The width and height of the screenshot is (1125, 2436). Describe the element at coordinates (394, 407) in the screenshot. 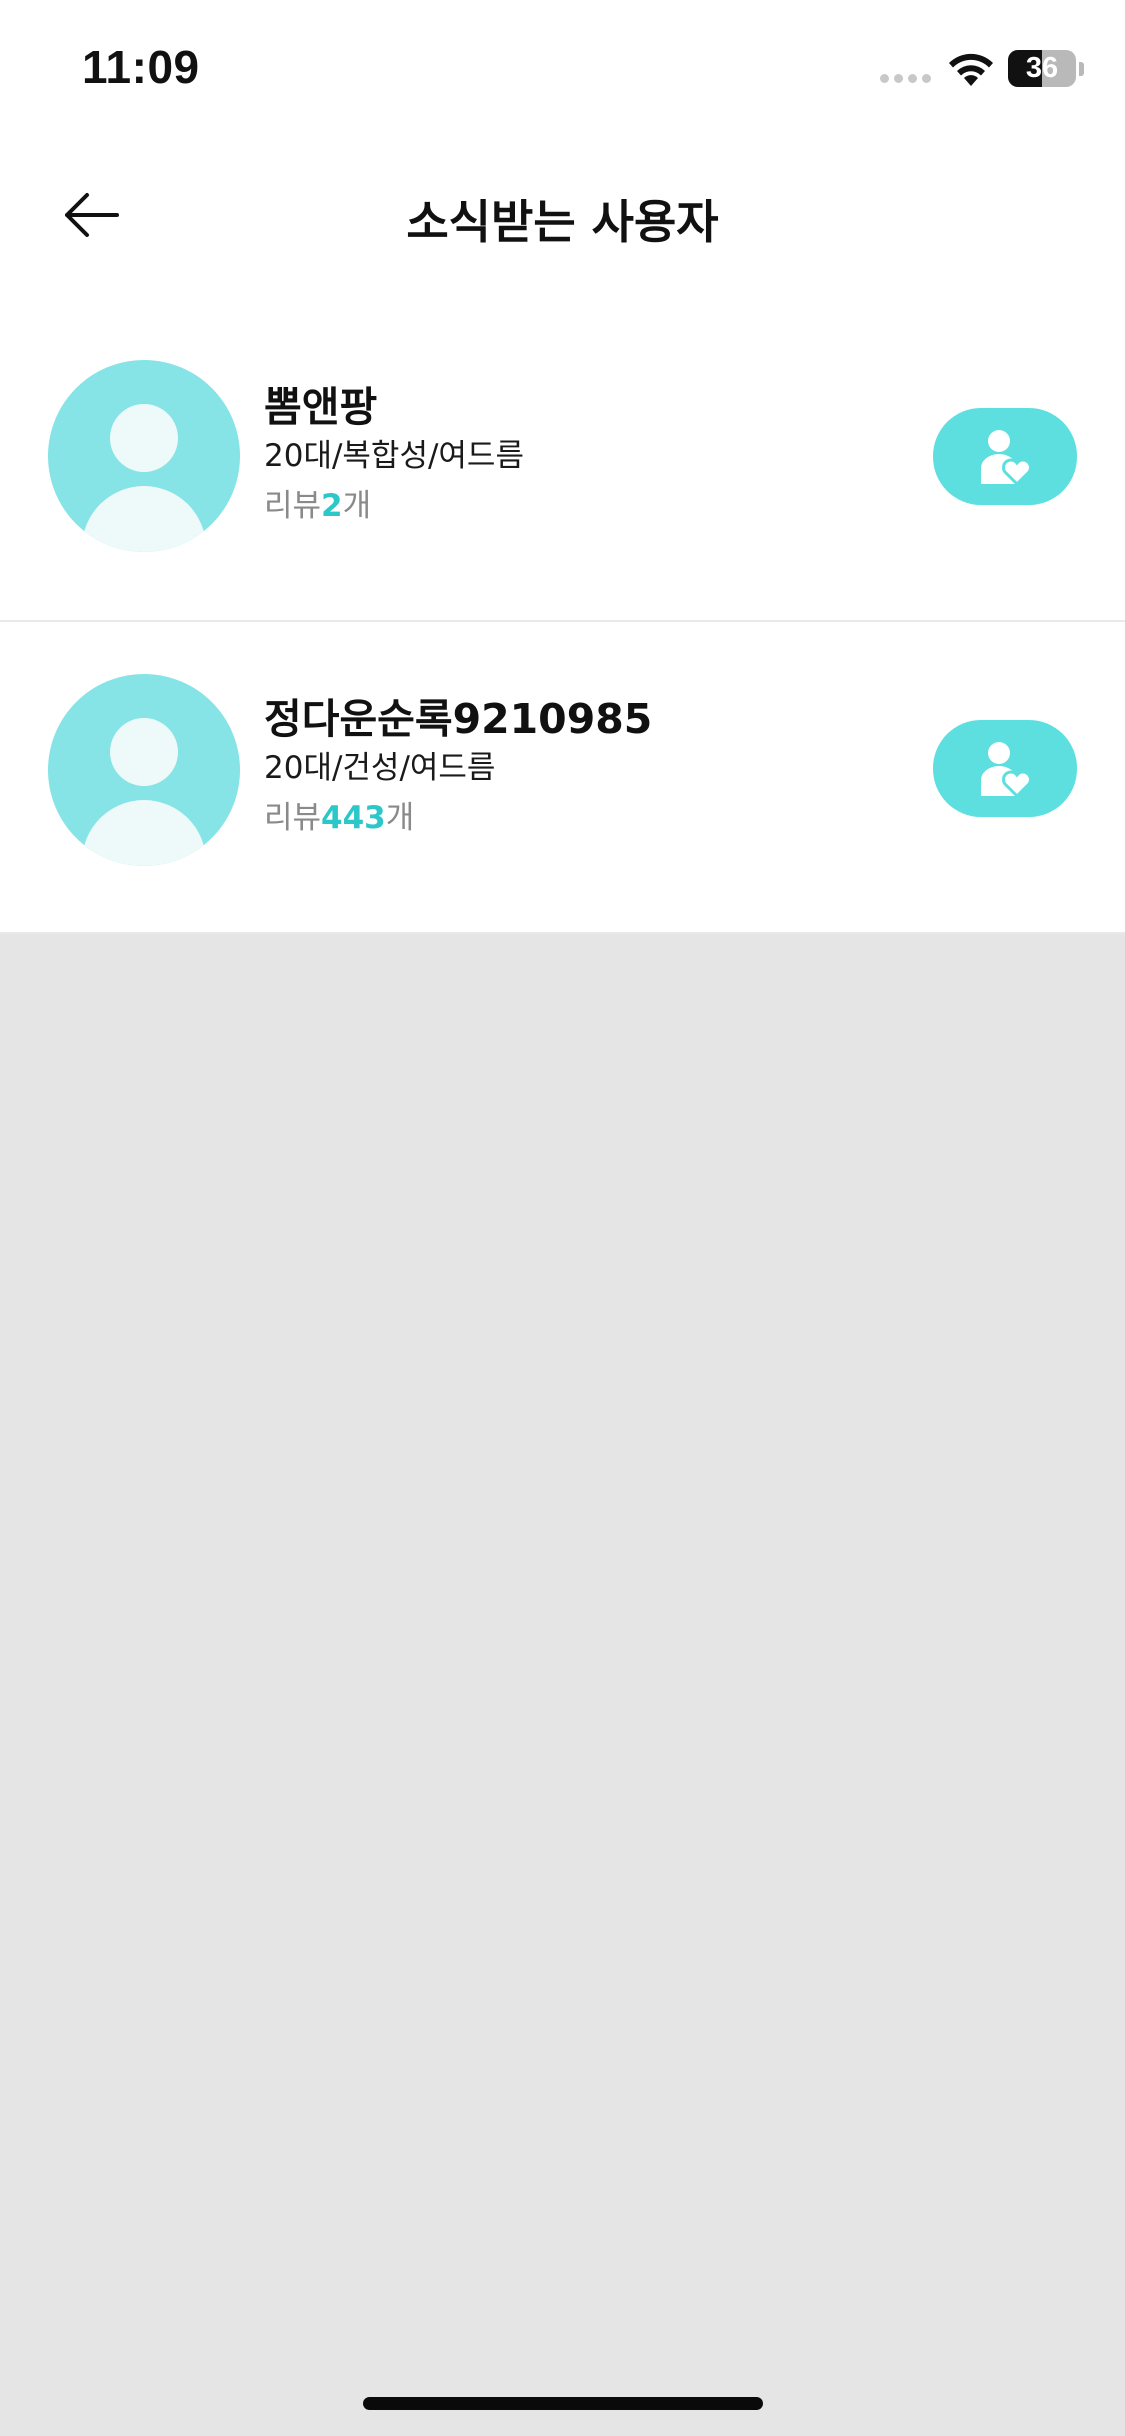

I see `user-name: 뽐앤팡` at that location.